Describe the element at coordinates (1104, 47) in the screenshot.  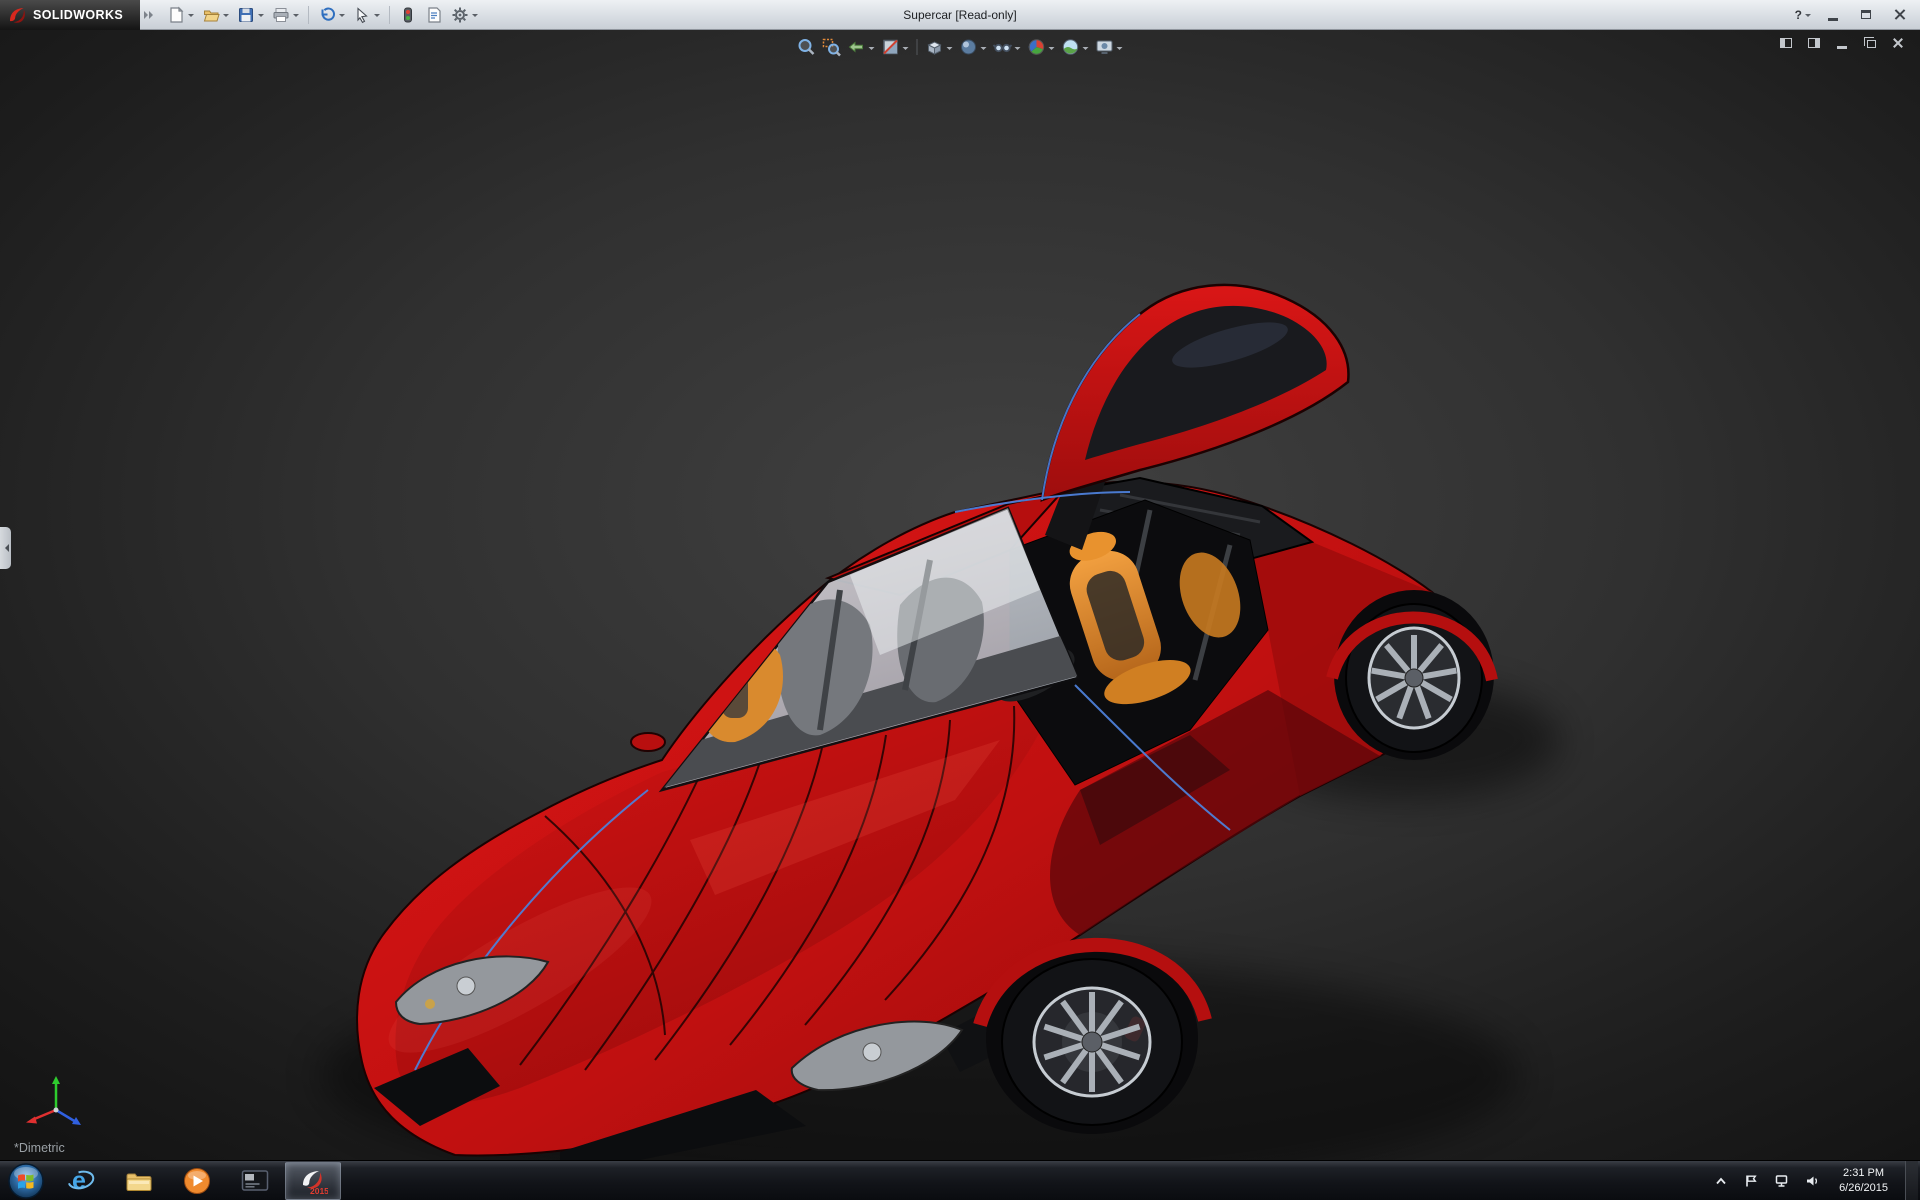
I see `view-settings-icon` at that location.